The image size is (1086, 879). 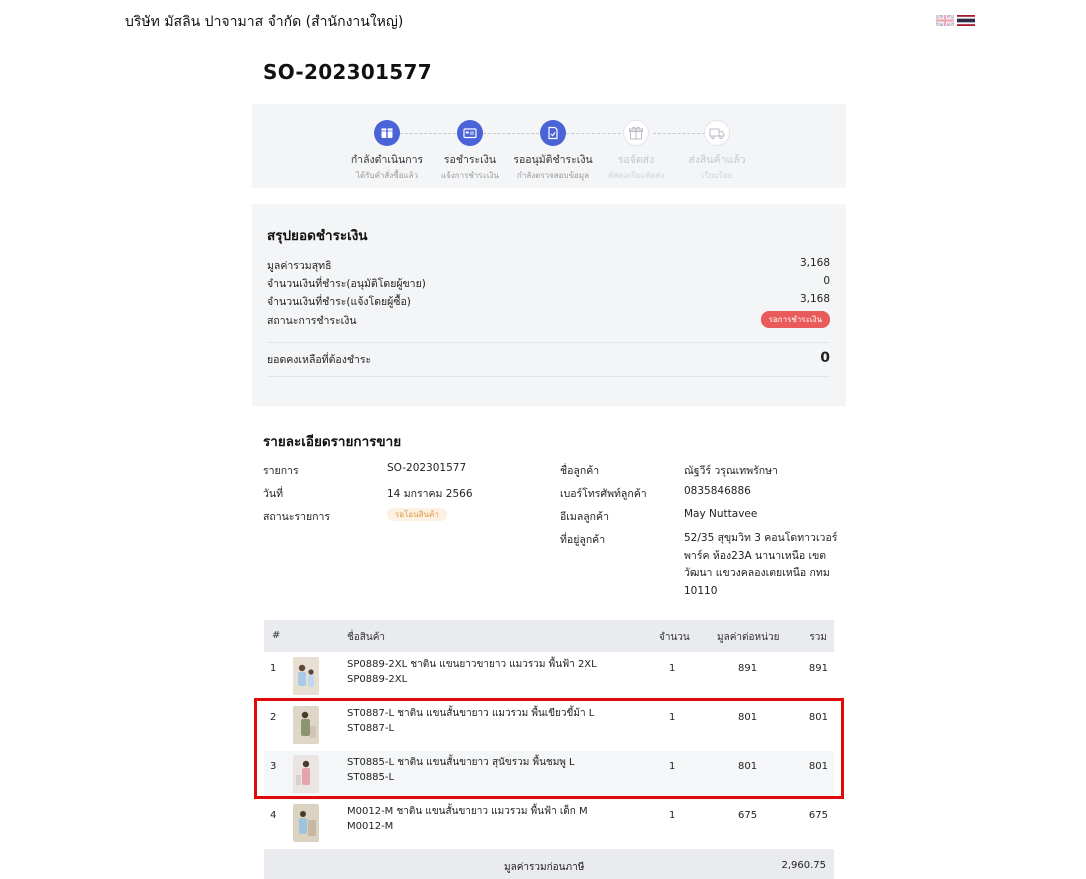 What do you see at coordinates (826, 281) in the screenshot?
I see `summary-value: 0` at bounding box center [826, 281].